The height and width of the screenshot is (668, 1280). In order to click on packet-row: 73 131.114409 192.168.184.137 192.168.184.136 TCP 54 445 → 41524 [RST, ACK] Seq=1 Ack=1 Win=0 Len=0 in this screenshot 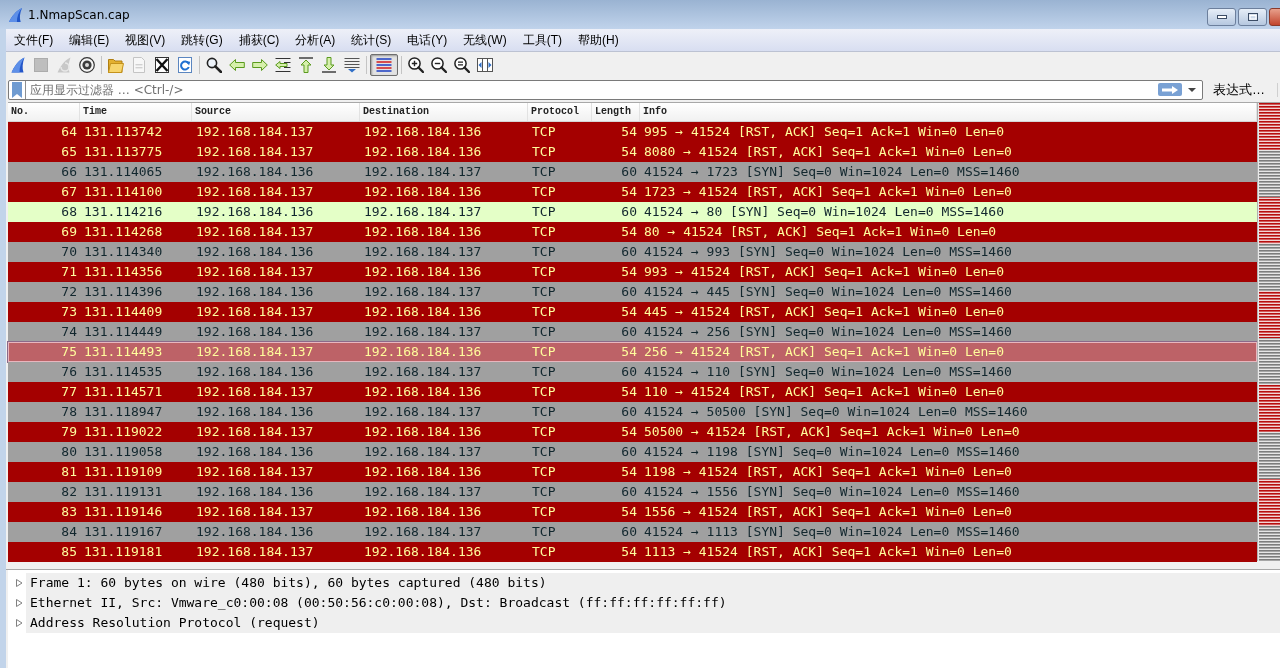, I will do `click(632, 312)`.